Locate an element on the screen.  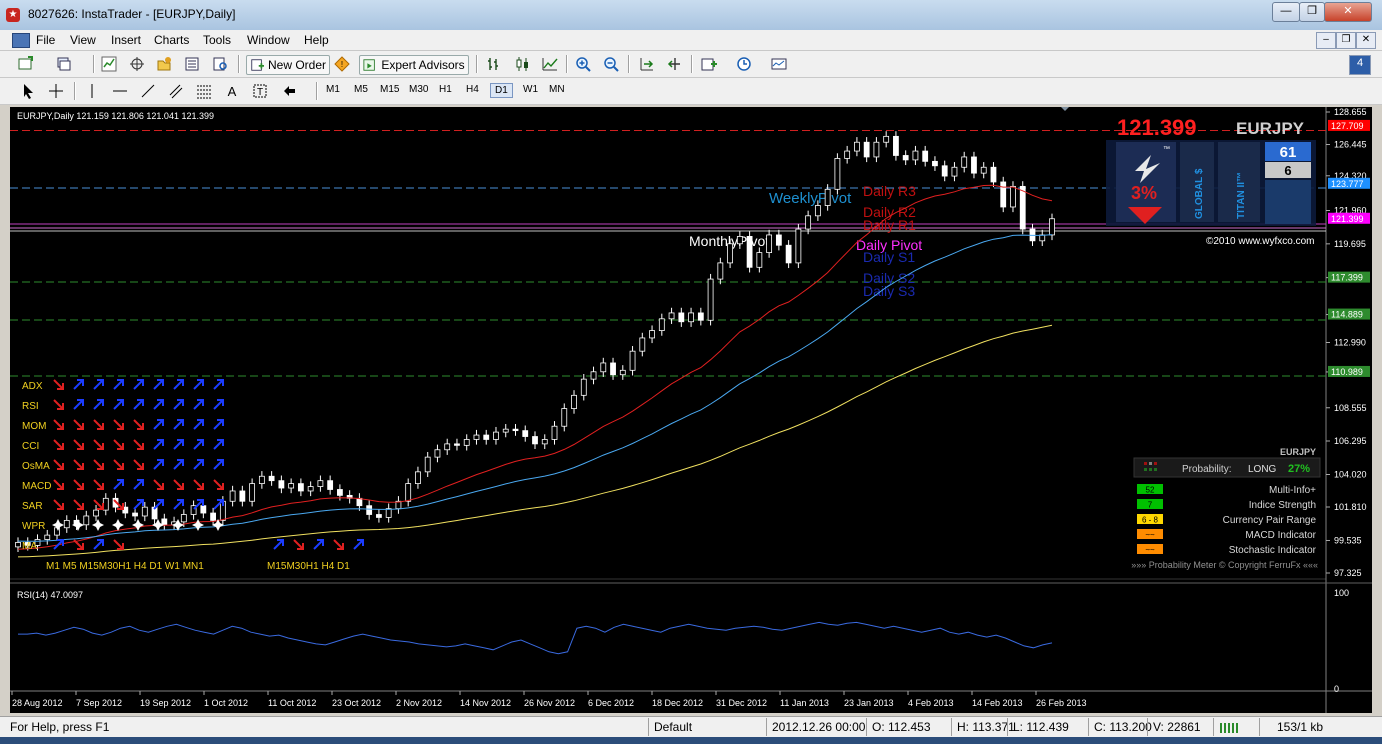
crosshair-icon is located at coordinates (56, 91).